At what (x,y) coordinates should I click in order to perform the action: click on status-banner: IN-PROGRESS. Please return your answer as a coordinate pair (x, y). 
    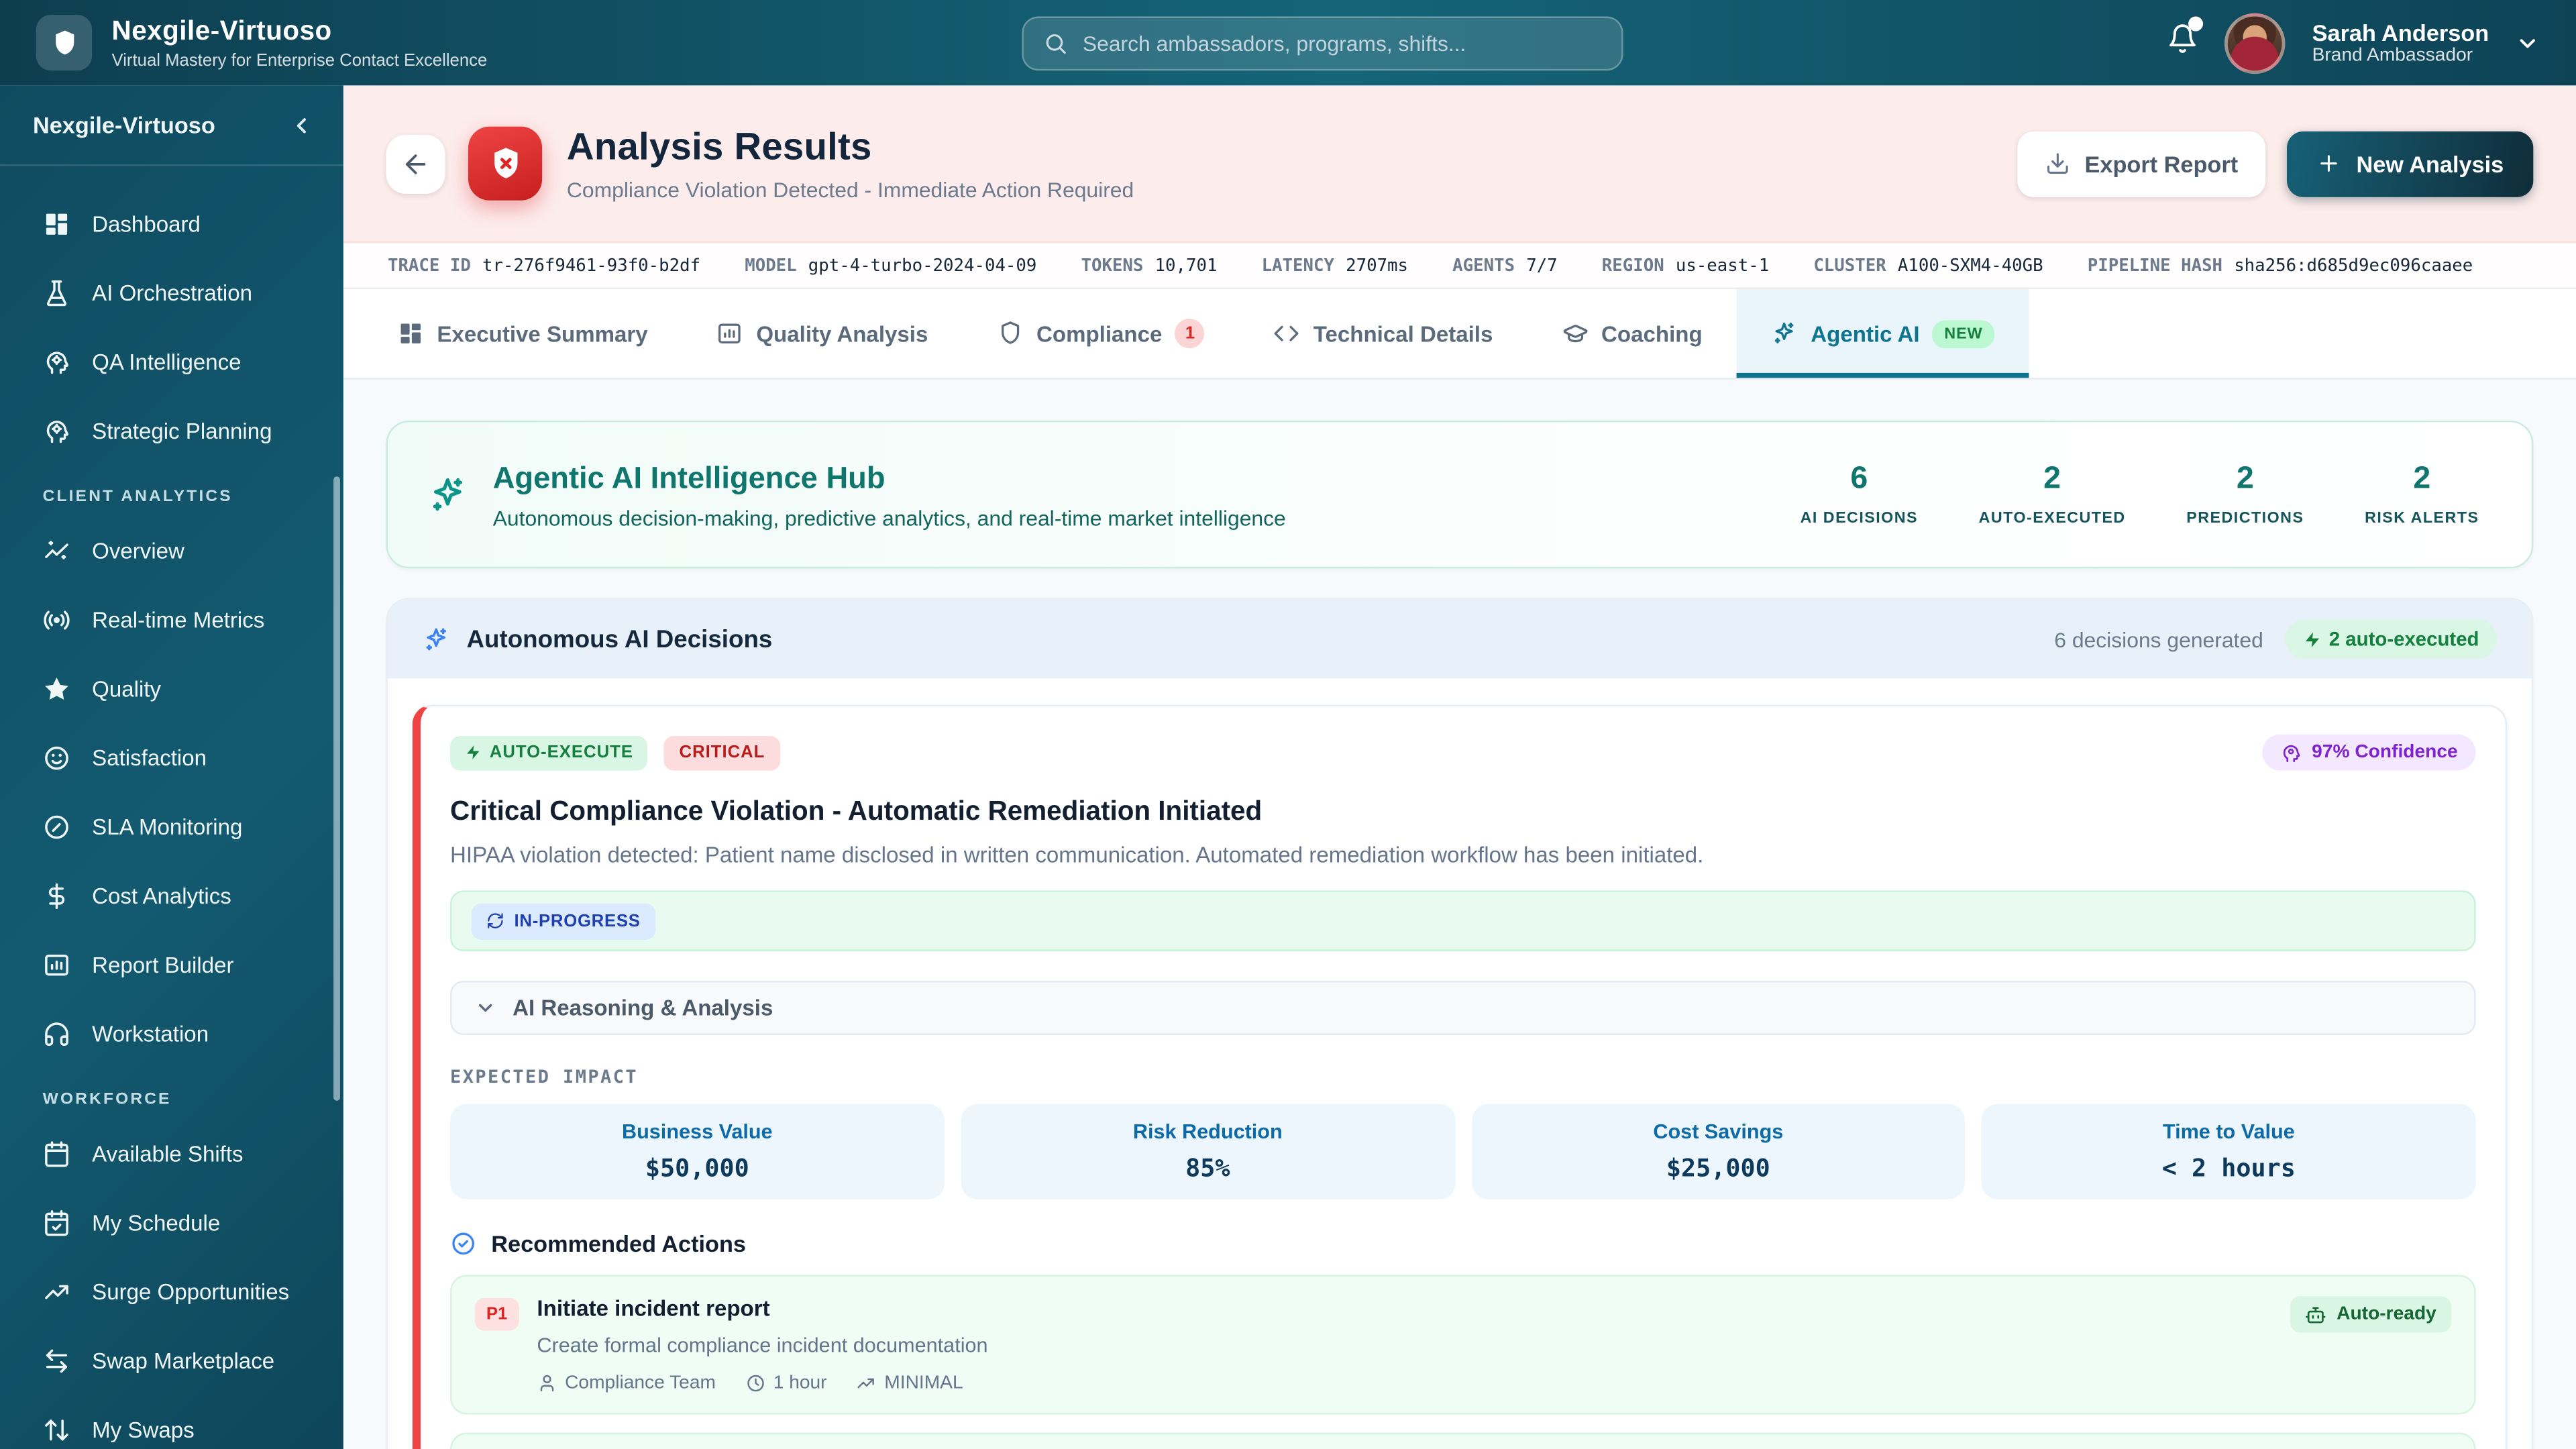
    Looking at the image, I should click on (1463, 920).